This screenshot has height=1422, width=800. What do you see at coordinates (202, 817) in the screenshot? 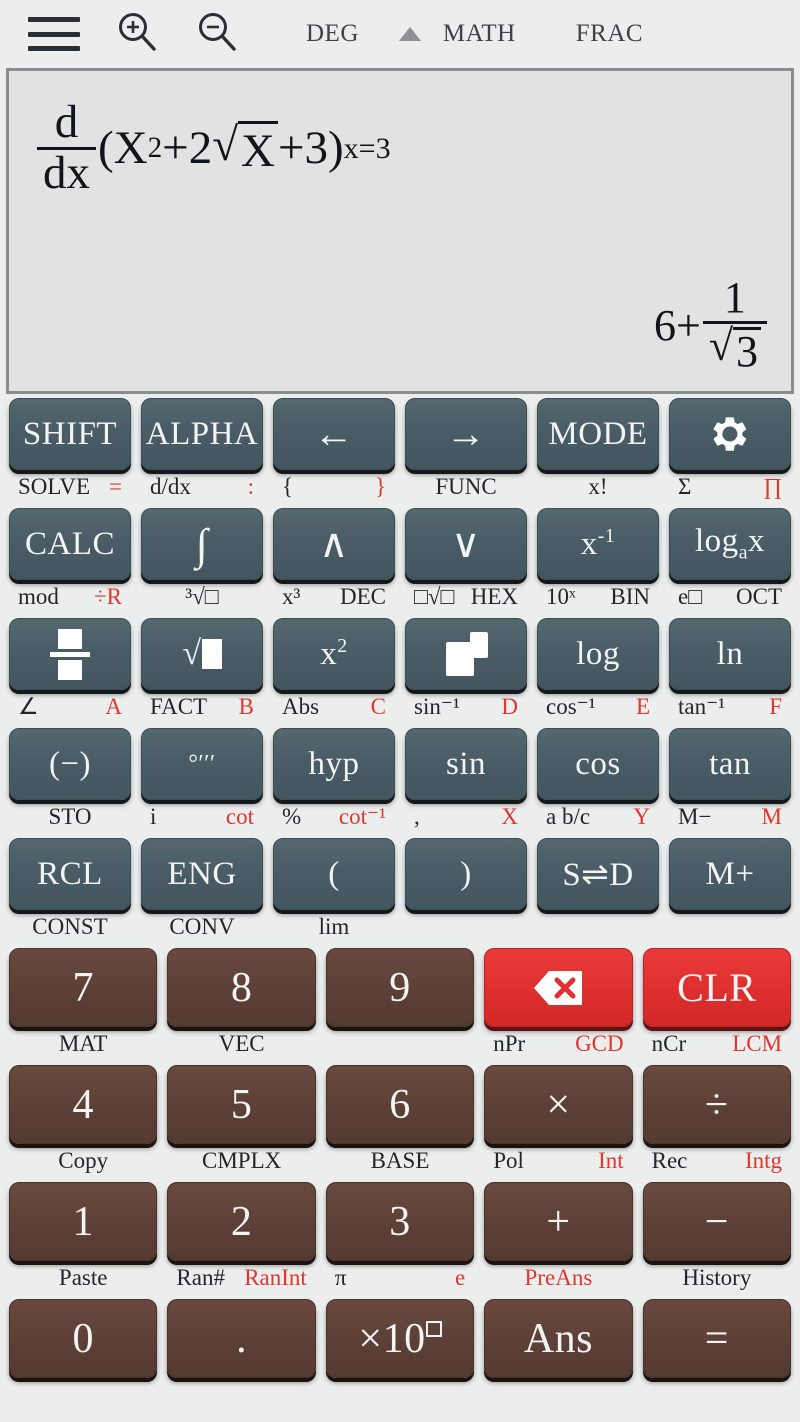
I see `sublabel-dms: i cot` at bounding box center [202, 817].